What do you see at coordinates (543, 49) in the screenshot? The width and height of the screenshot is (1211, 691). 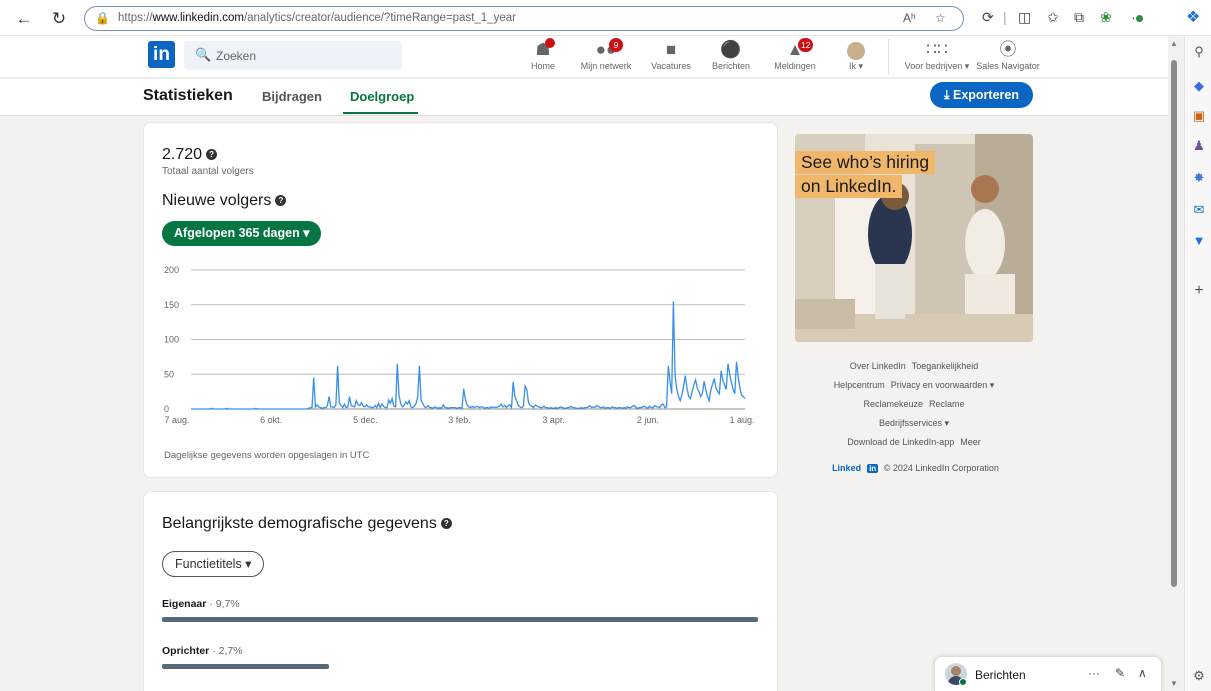 I see `home-icon: ☗` at bounding box center [543, 49].